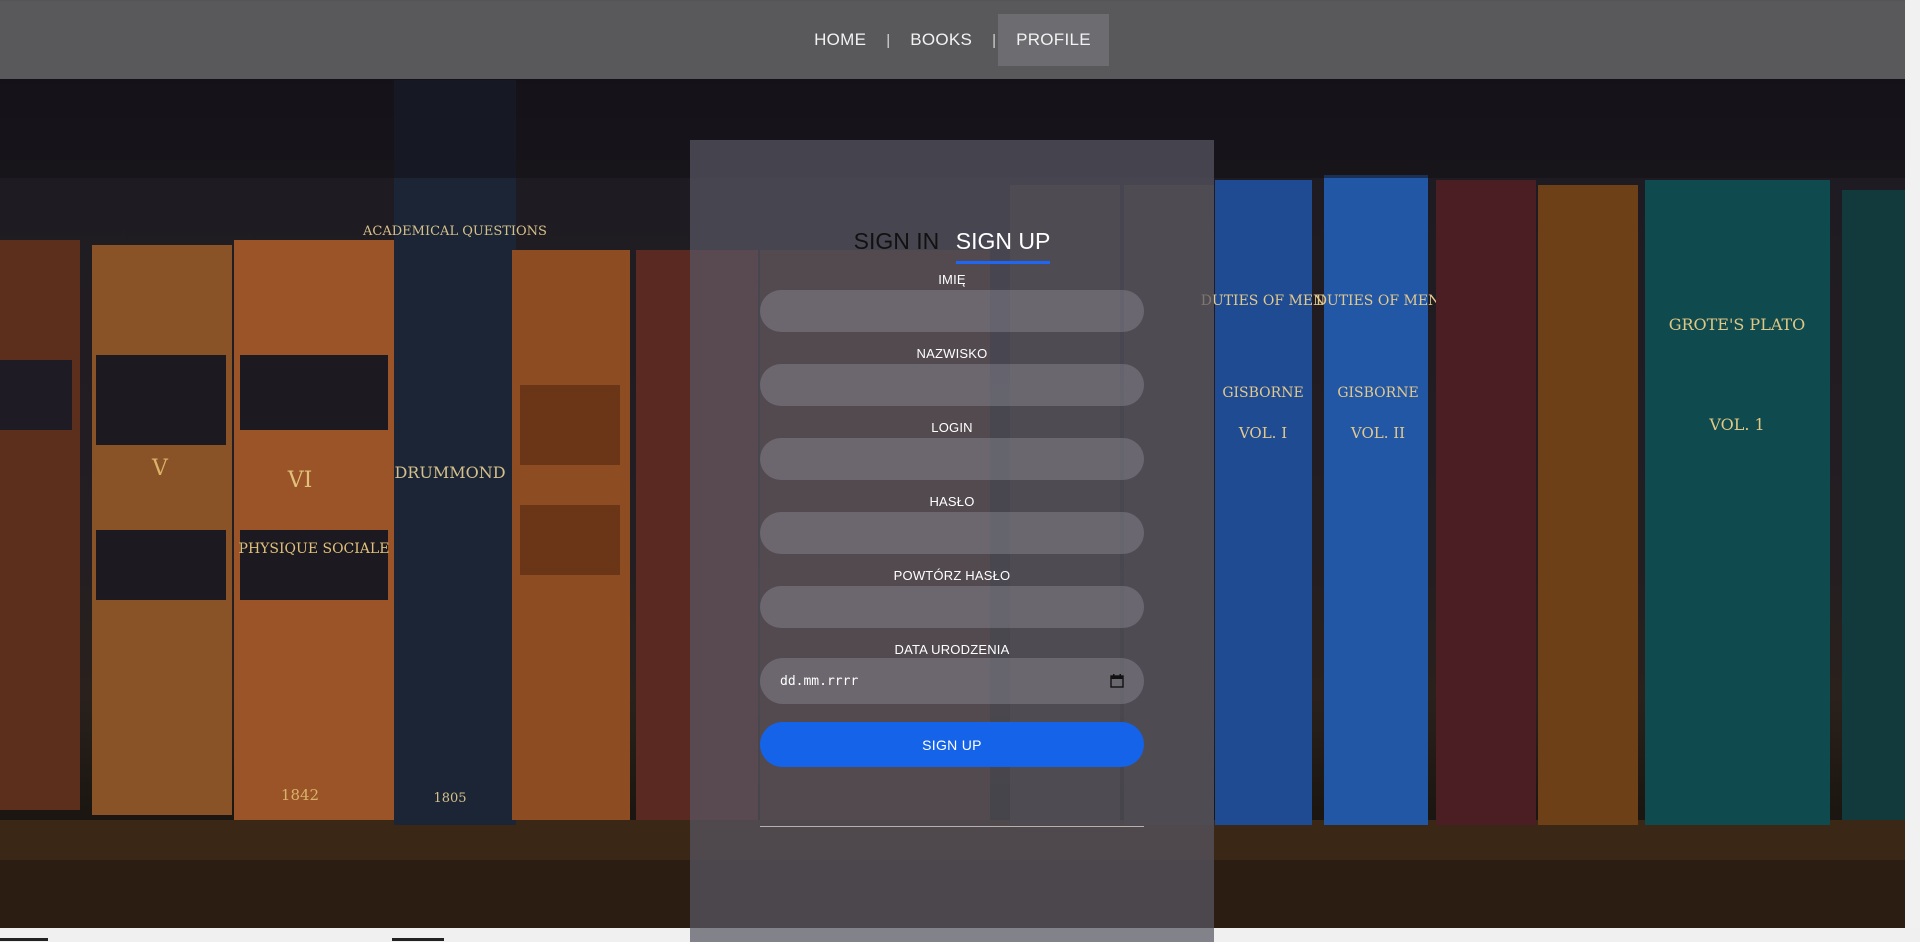 Image resolution: width=1920 pixels, height=942 pixels. What do you see at coordinates (1737, 324) in the screenshot?
I see `book-spine-text: GROTE'S PLATO` at bounding box center [1737, 324].